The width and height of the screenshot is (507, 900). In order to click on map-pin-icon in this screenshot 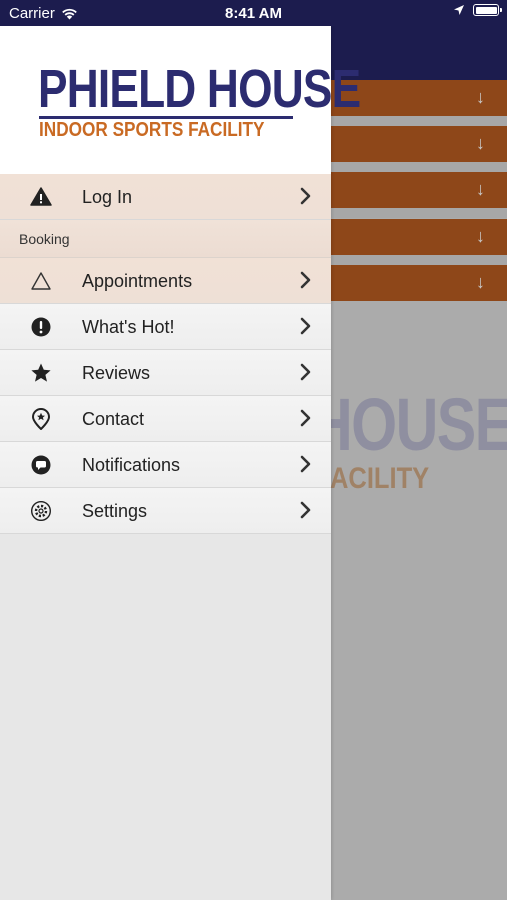, I will do `click(41, 419)`.